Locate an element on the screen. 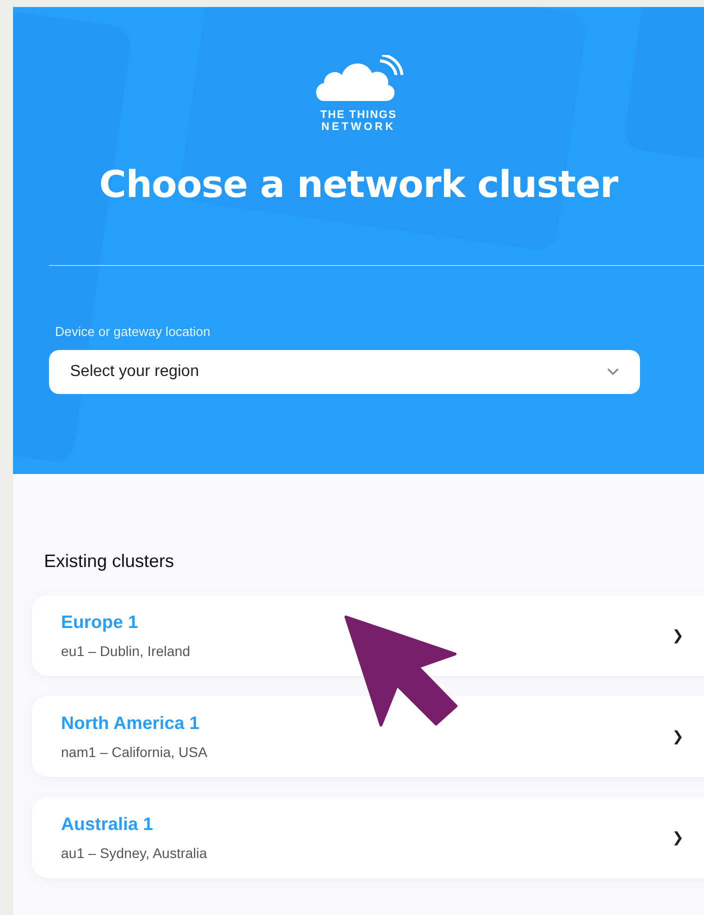 The image size is (704, 915). pointer-arrow-icon is located at coordinates (400, 671).